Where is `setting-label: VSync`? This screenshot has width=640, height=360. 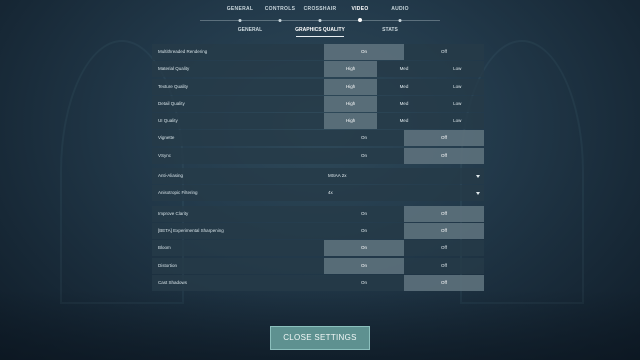 setting-label: VSync is located at coordinates (165, 155).